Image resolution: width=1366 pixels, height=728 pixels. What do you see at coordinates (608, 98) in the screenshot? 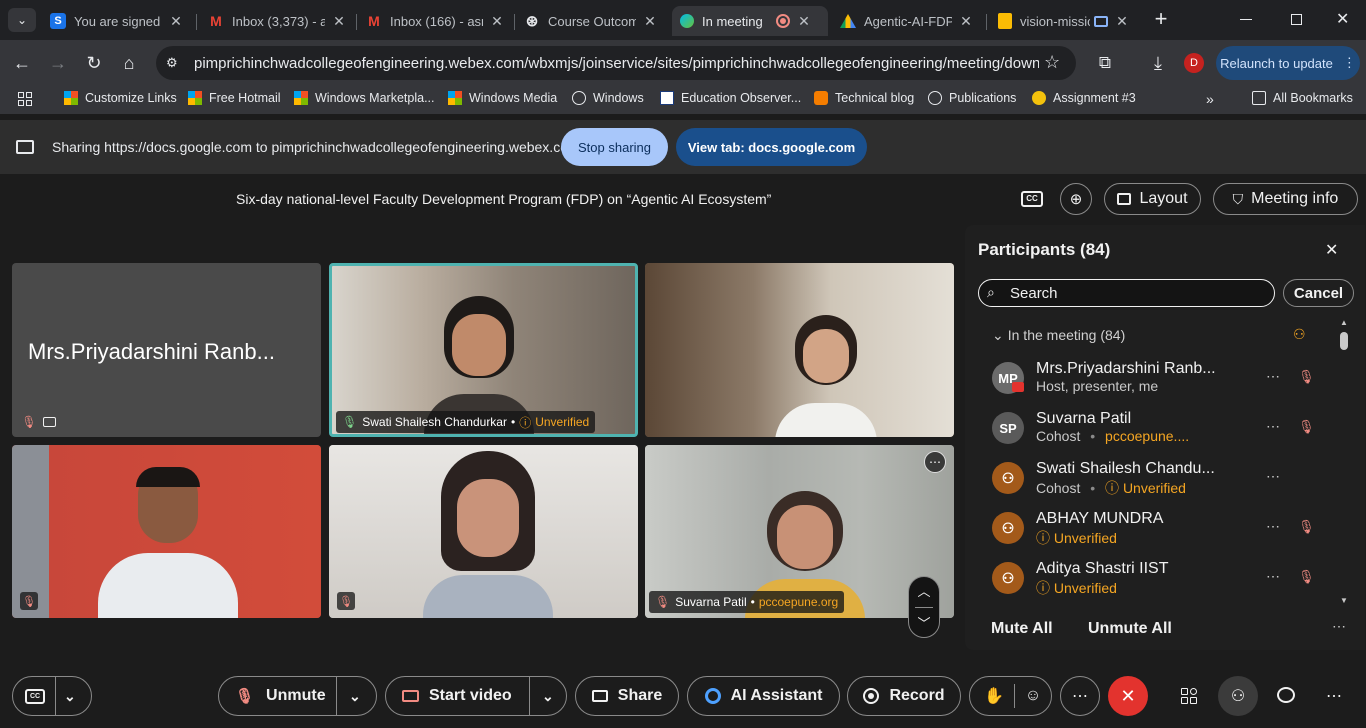
I see `bookmark-item: Windows` at bounding box center [608, 98].